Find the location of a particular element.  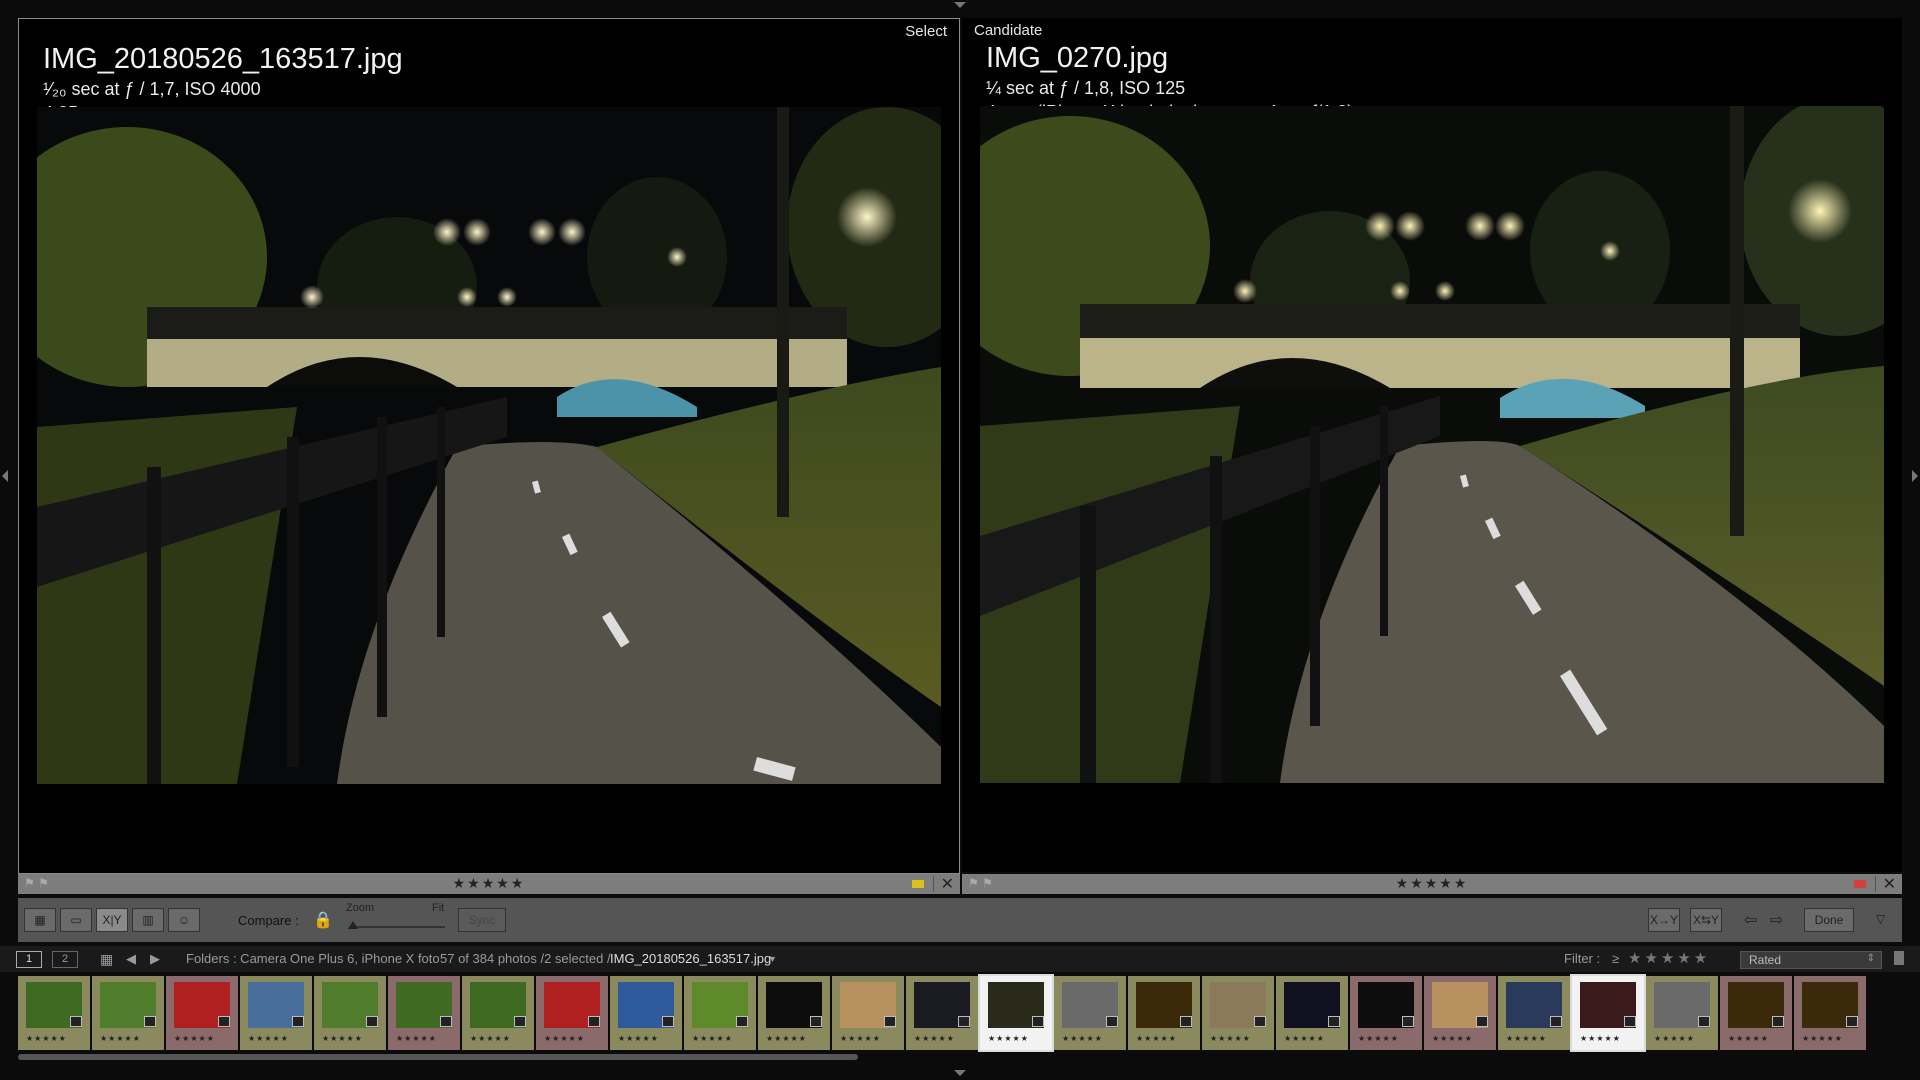

sync-button: Sync is located at coordinates (482, 920).